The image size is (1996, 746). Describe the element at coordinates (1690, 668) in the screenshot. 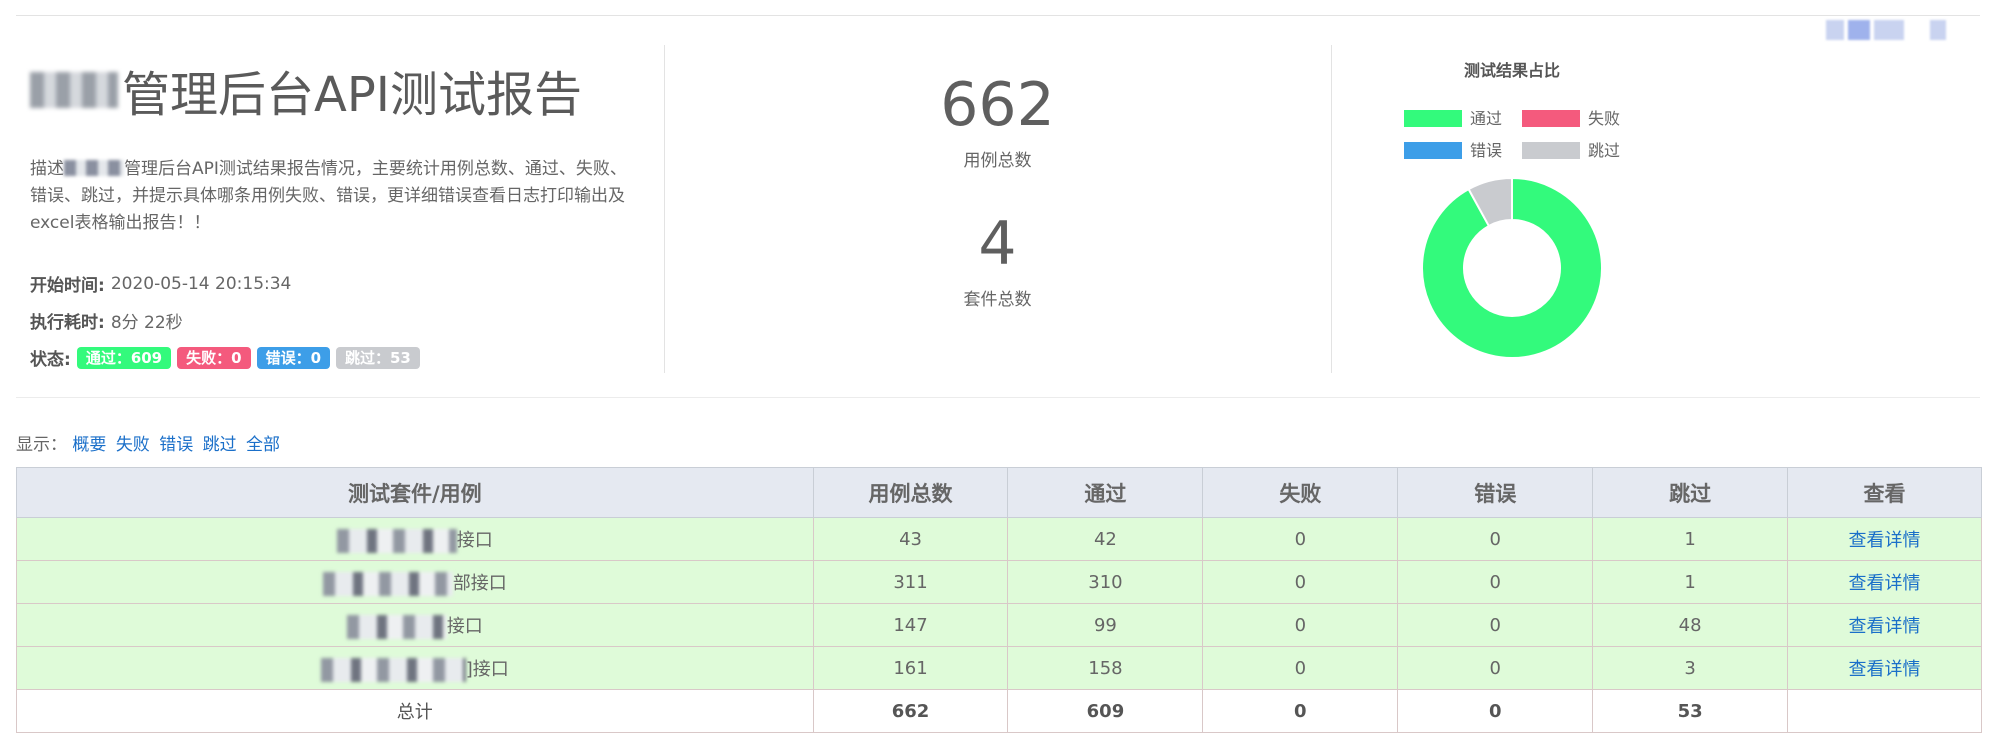

I see `cell-skip: 3` at that location.